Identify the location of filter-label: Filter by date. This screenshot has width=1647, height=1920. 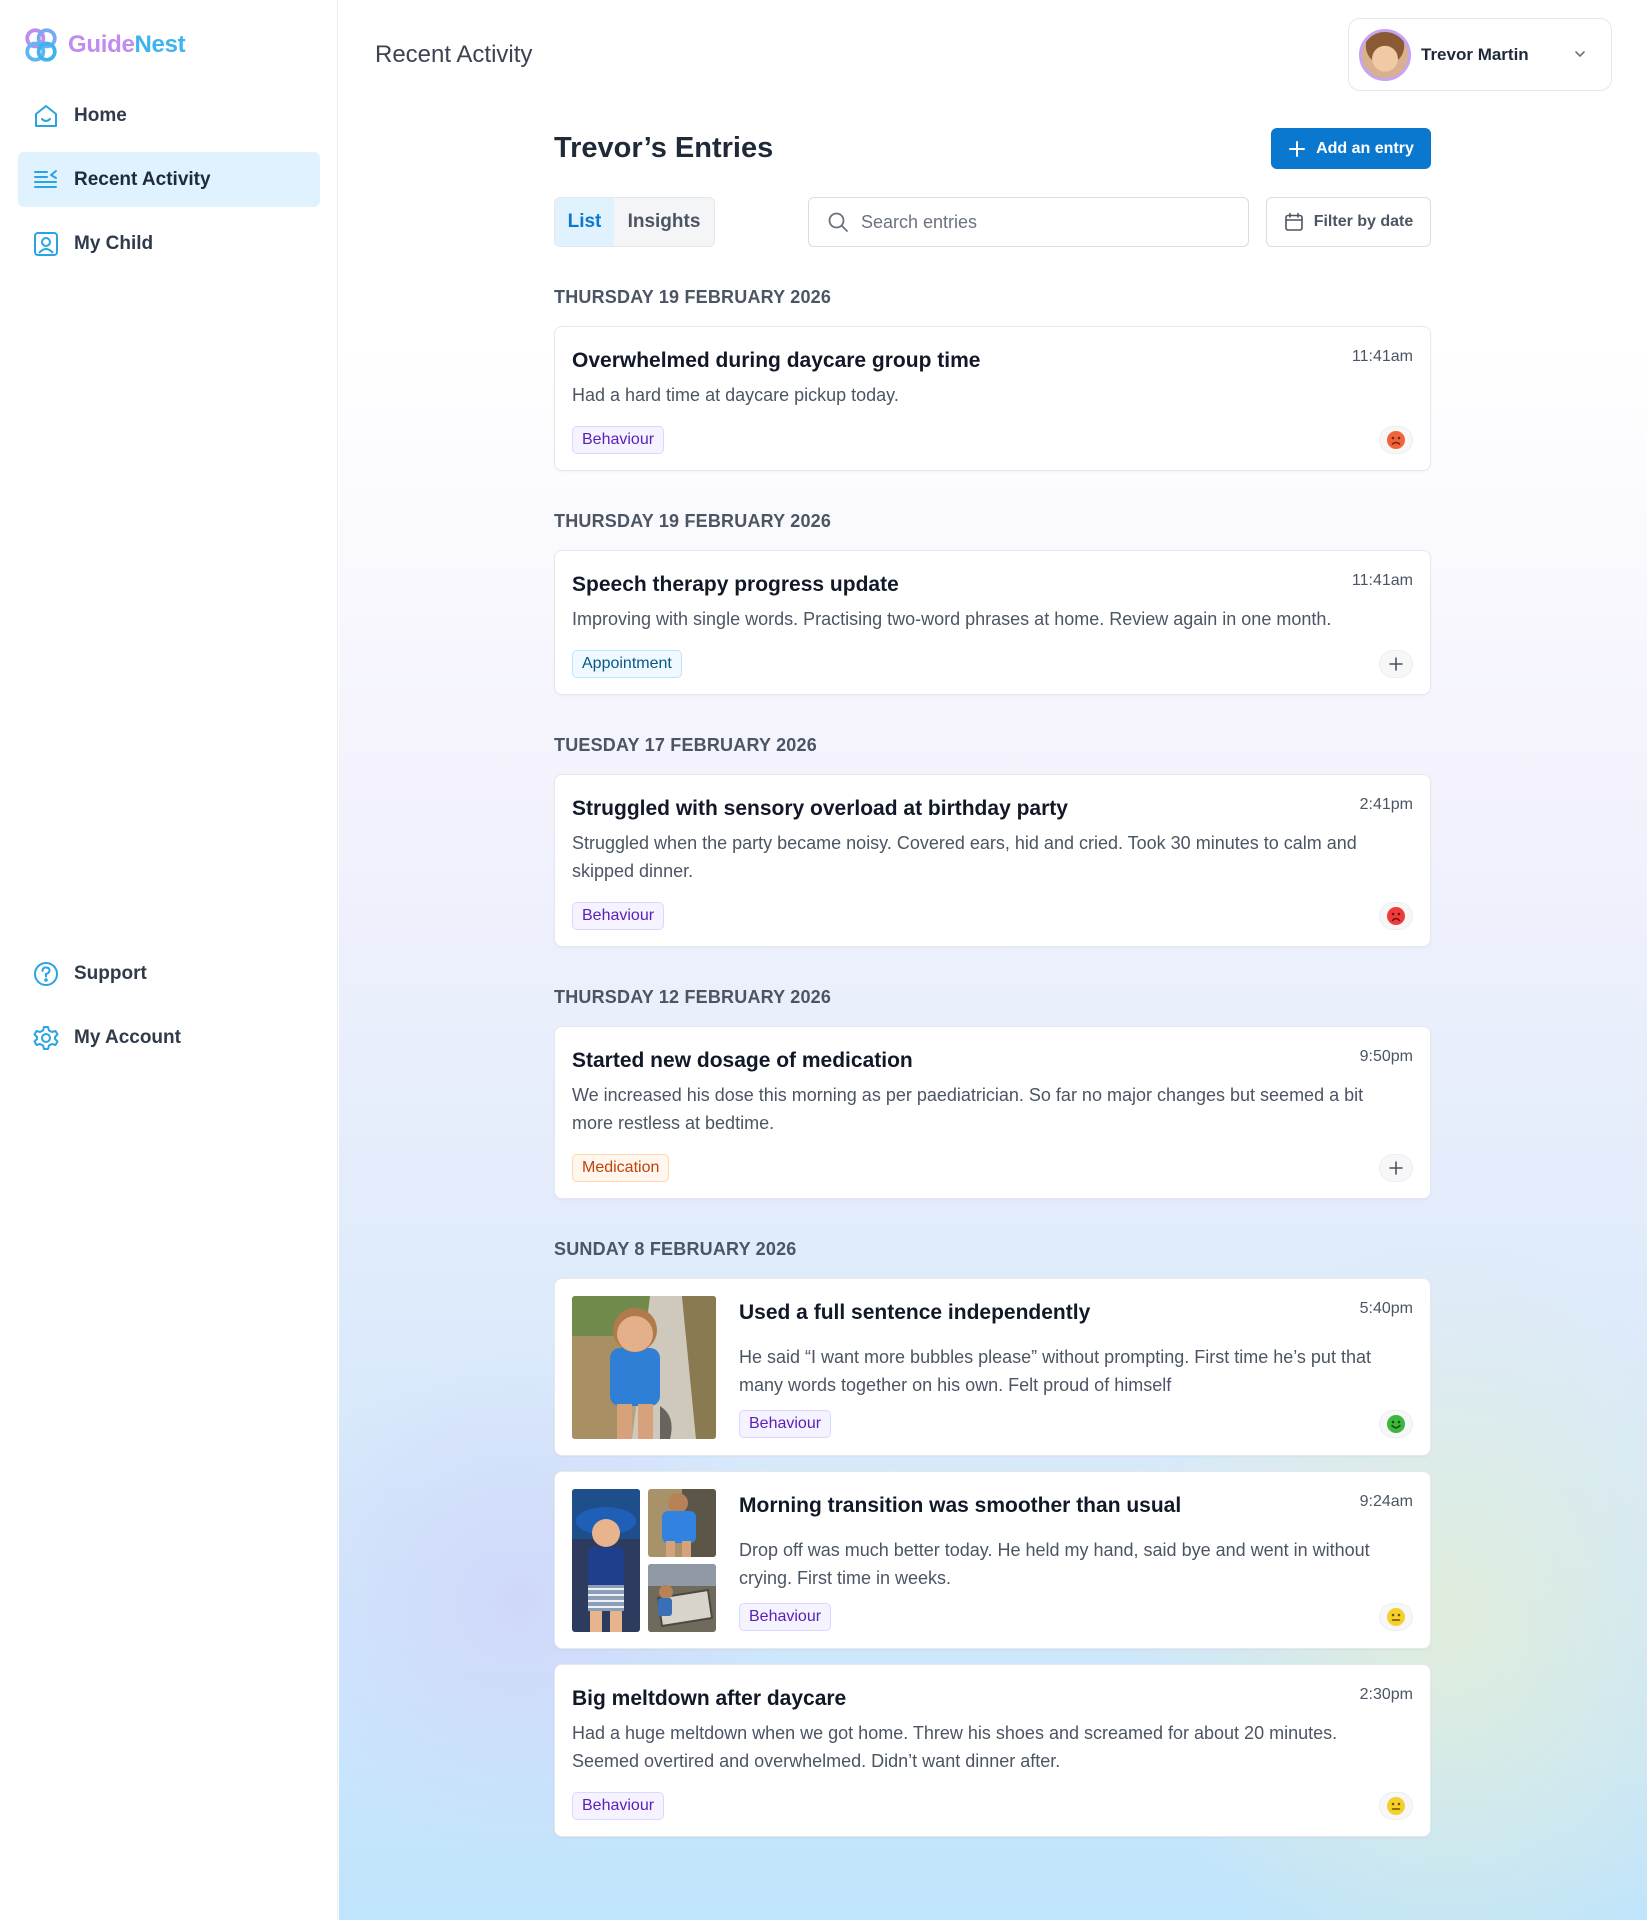
(1363, 221).